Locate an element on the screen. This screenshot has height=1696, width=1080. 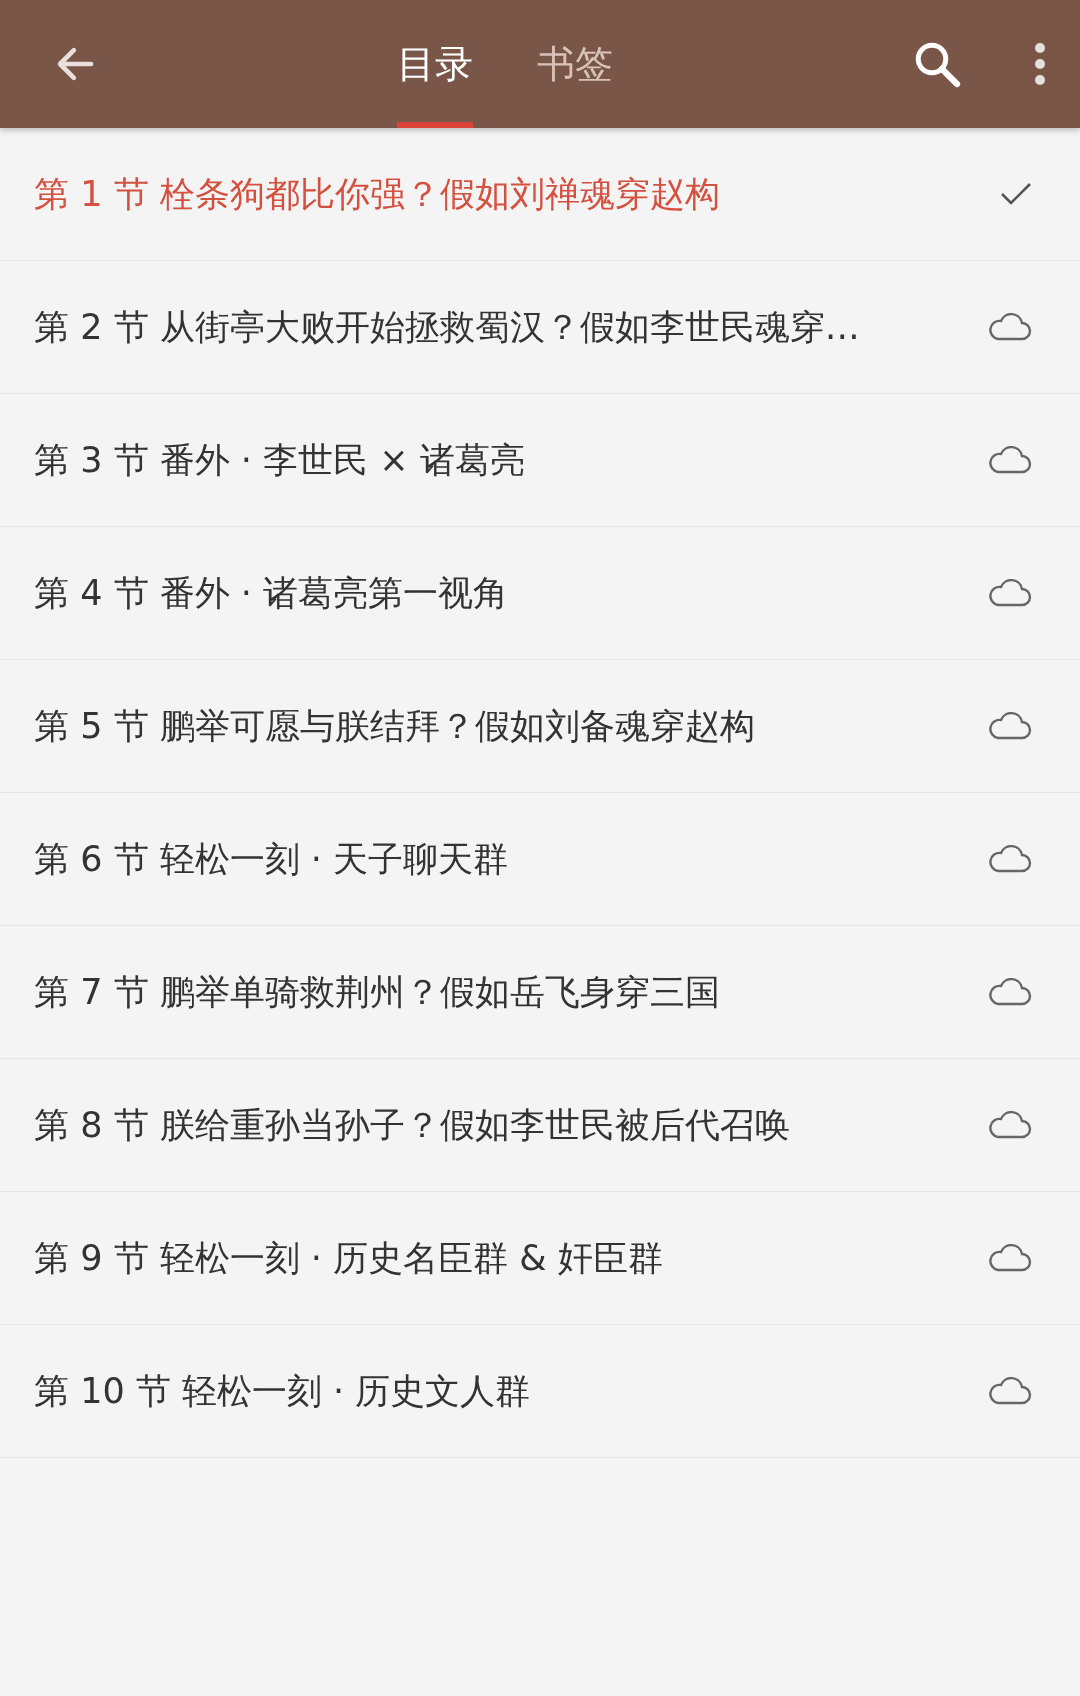
chapter-title: 第 3 节 番外 · 李世民 × 诸葛亮 is located at coordinates (279, 460).